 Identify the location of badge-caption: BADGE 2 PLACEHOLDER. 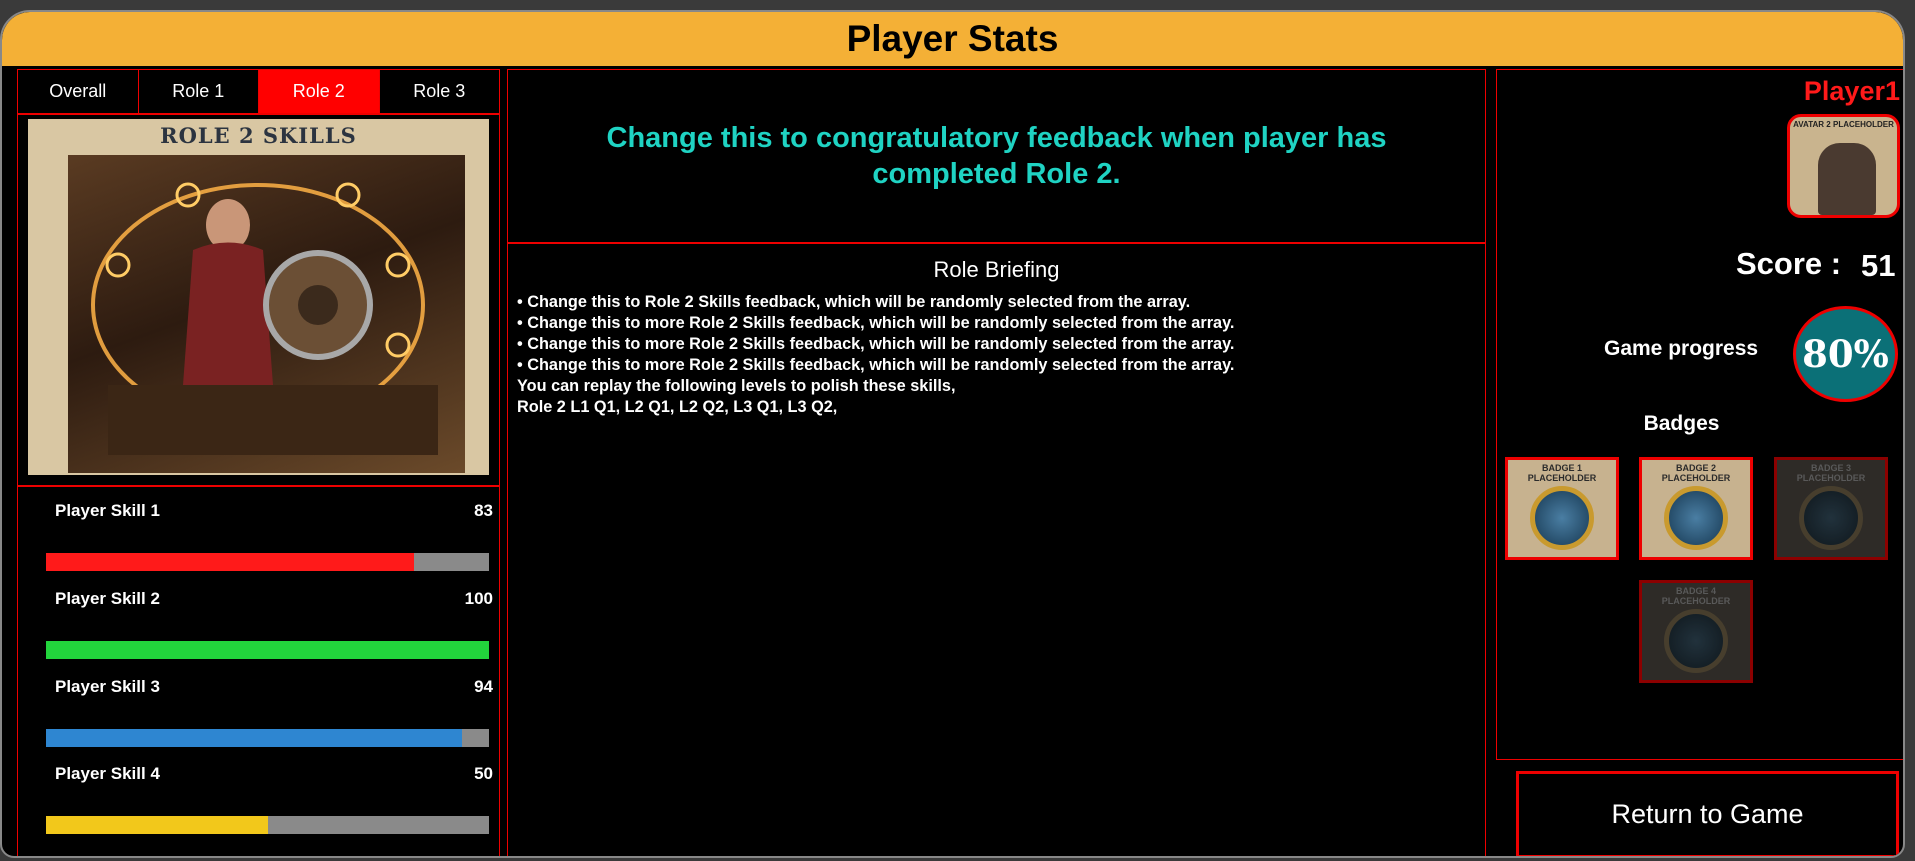
(1696, 473).